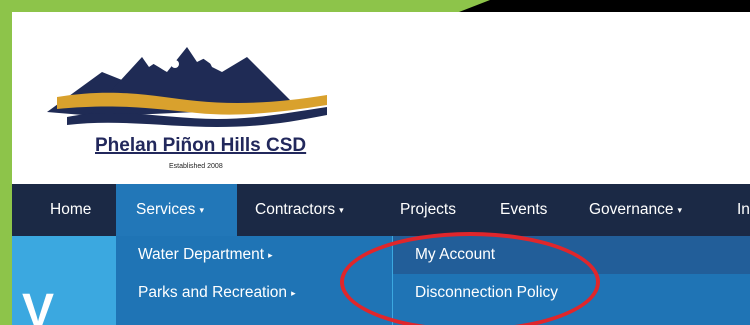  I want to click on nav-more-label: In, so click(743, 209).